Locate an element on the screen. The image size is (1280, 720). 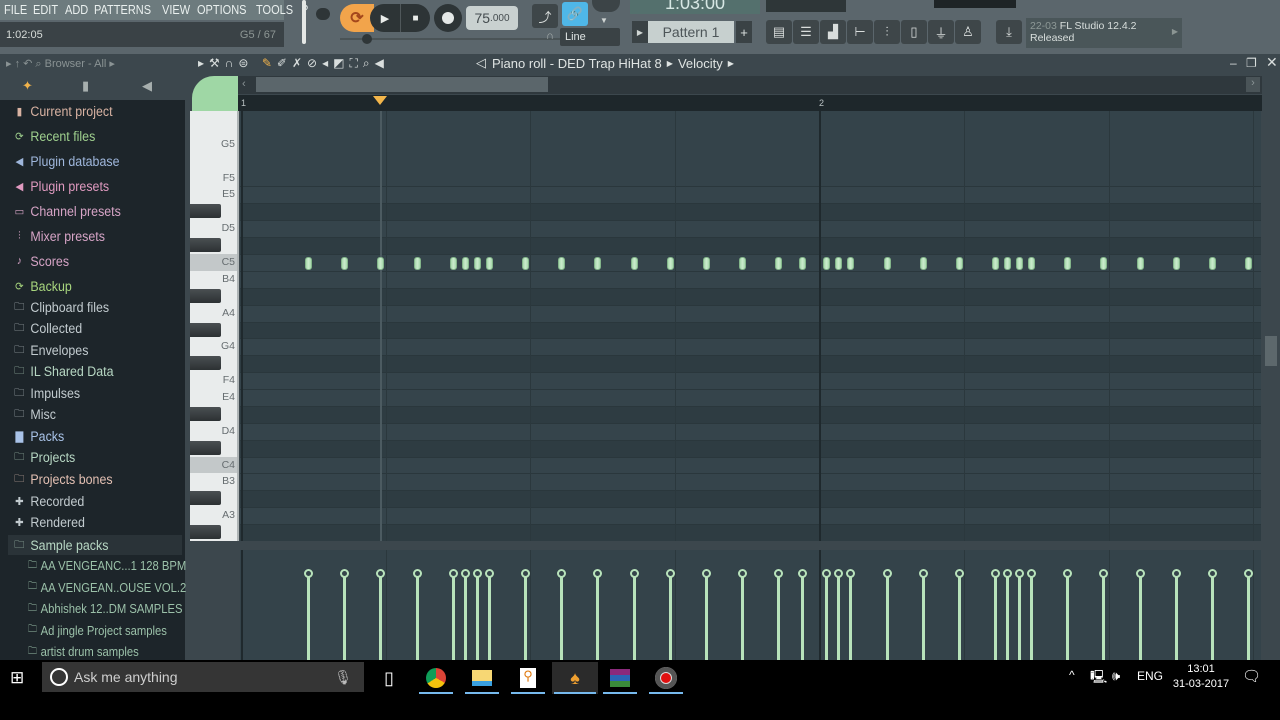
piano-roll-instrument: Piano roll - DED Trap HiHat 8 is located at coordinates (577, 63).